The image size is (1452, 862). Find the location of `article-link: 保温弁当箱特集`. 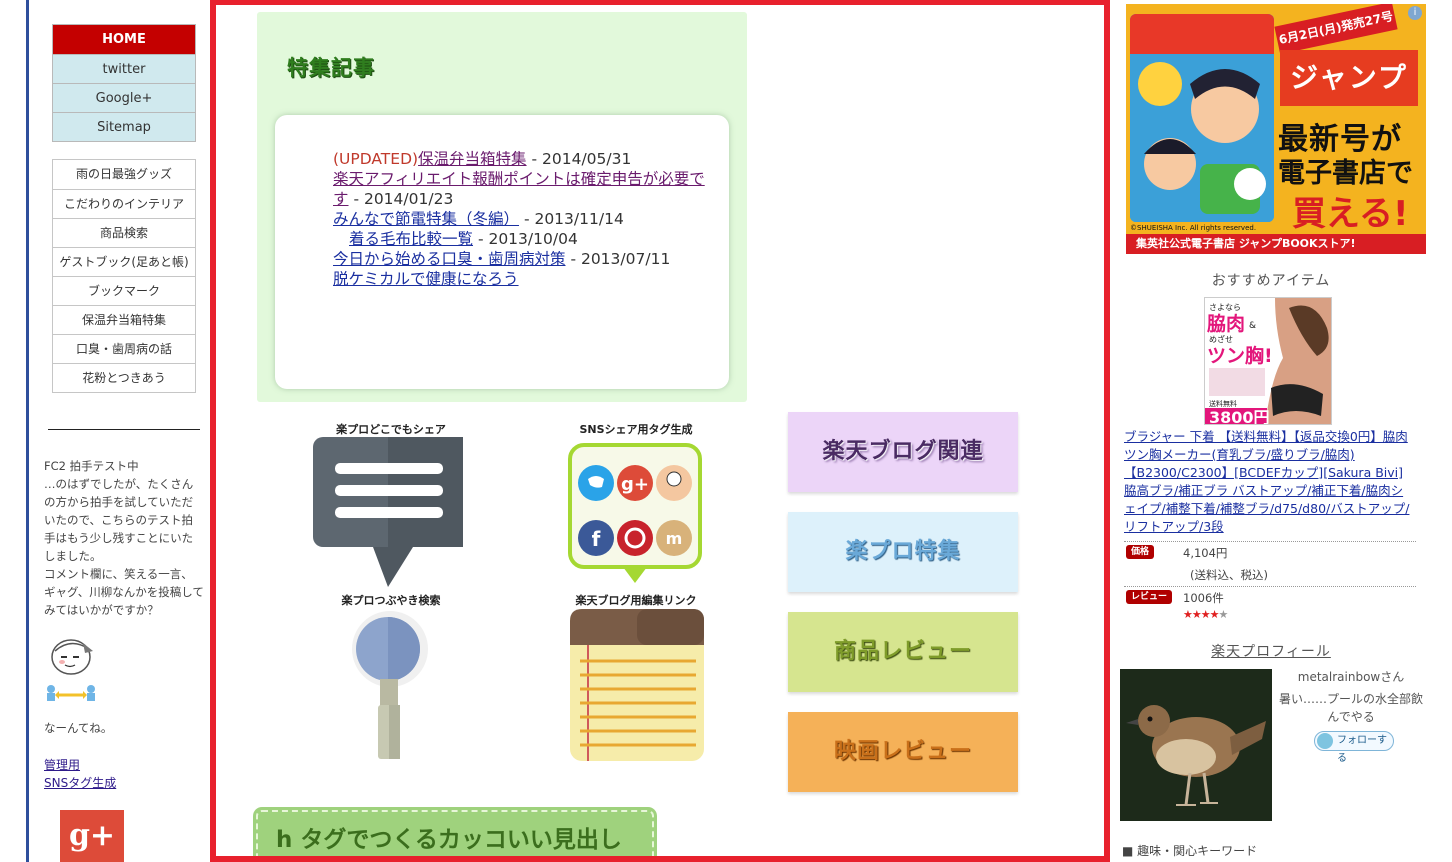

article-link: 保温弁当箱特集 is located at coordinates (472, 159).